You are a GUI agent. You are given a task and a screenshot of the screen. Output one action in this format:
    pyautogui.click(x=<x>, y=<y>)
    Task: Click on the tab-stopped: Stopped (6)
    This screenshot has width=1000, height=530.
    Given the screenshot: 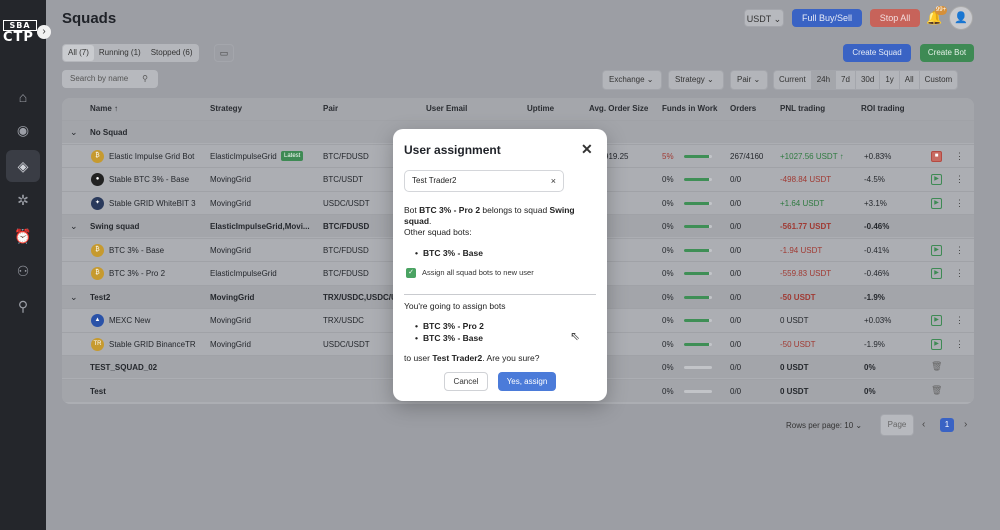 What is the action you would take?
    pyautogui.click(x=172, y=53)
    